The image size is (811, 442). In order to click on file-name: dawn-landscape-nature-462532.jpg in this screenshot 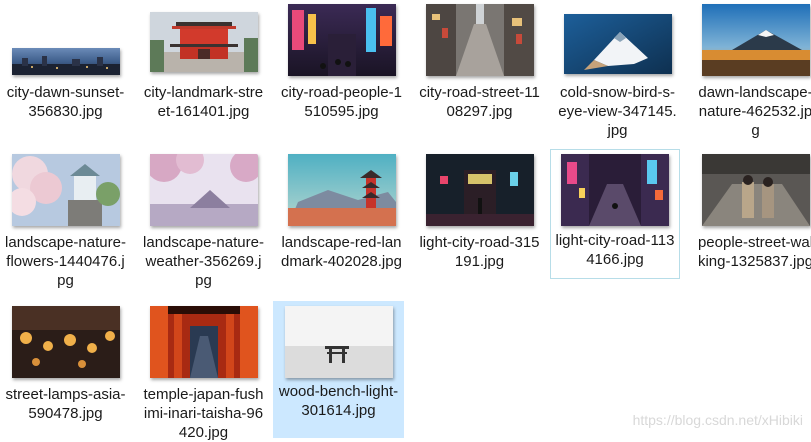, I will do `click(754, 111)`.